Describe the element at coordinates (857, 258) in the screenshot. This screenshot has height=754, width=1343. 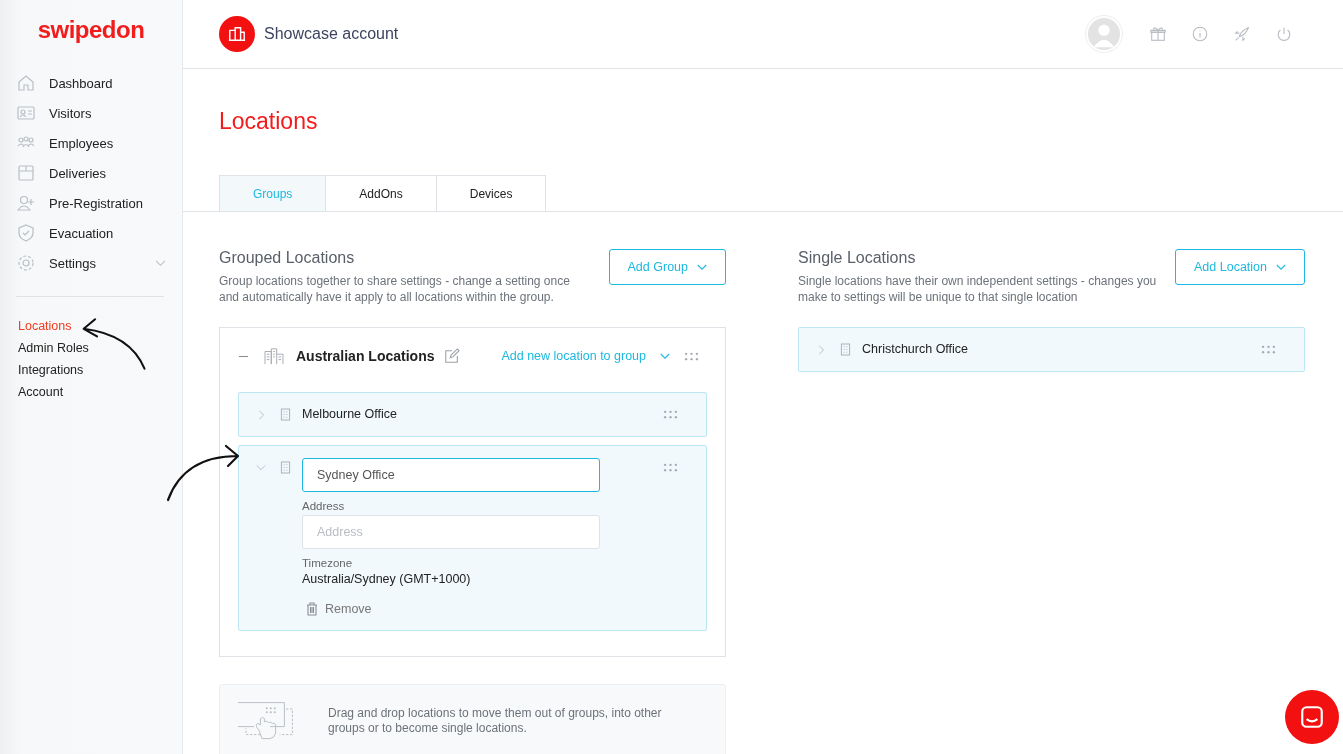
I see `section-title: Single Locations` at that location.